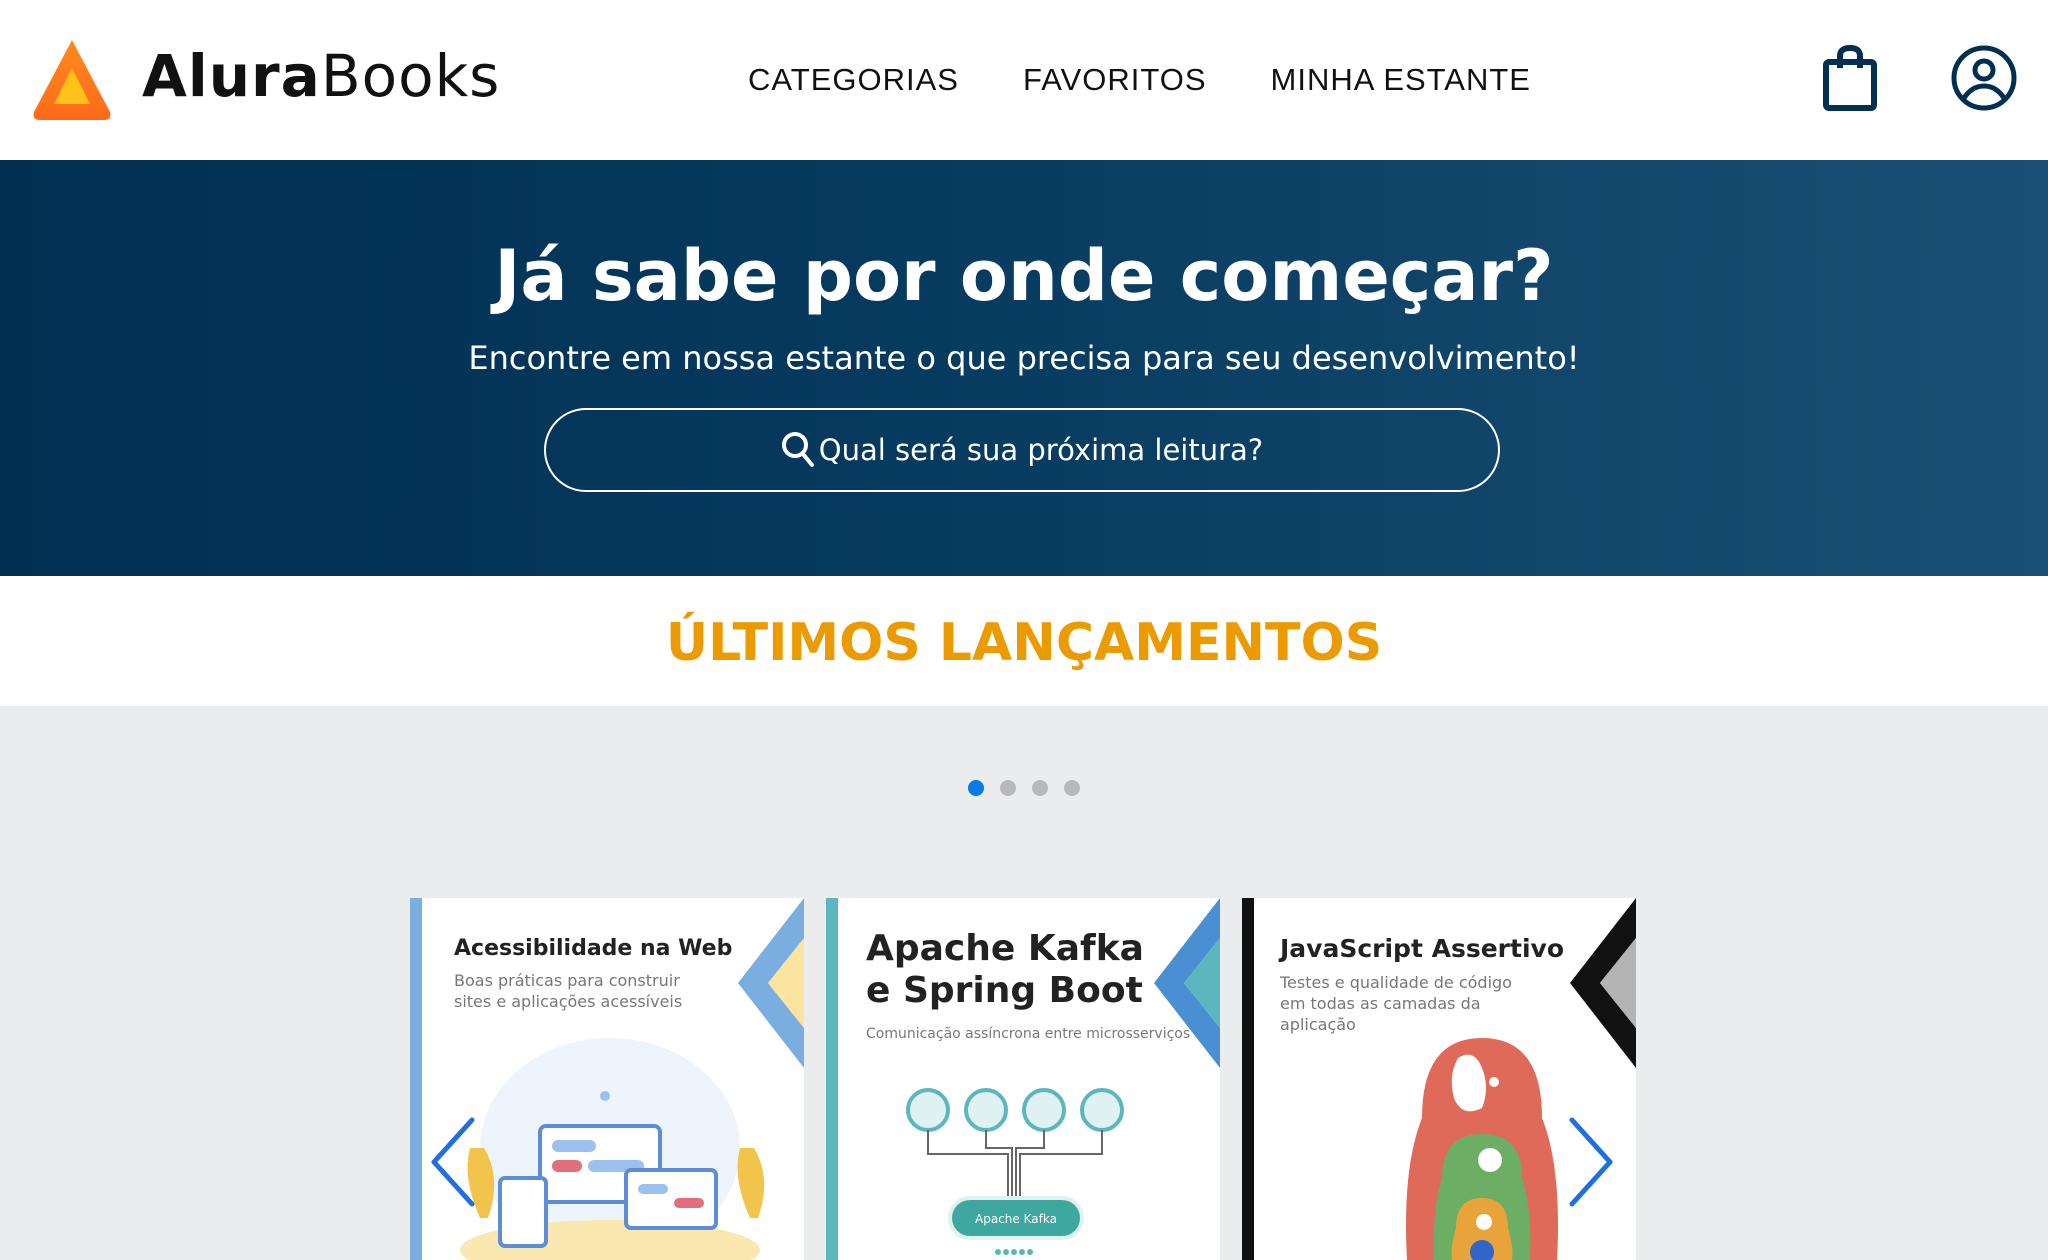 Image resolution: width=2048 pixels, height=1260 pixels. I want to click on kafka-diagram-illustration: Apache Kafka, so click(1015, 1171).